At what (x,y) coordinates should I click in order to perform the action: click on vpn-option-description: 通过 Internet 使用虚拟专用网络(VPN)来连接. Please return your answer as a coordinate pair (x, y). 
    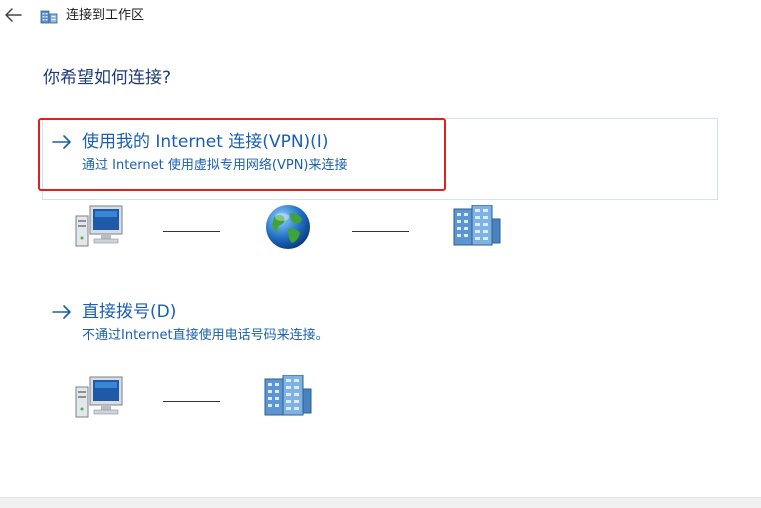
    Looking at the image, I should click on (215, 165).